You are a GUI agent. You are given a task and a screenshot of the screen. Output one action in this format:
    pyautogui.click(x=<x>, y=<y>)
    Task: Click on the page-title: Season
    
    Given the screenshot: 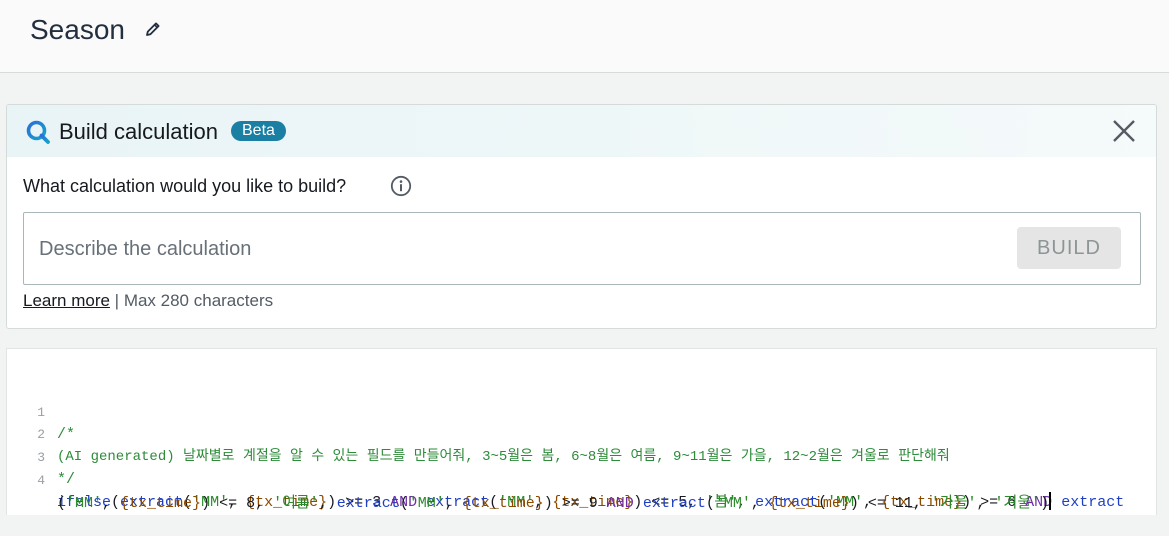 What is the action you would take?
    pyautogui.click(x=77, y=29)
    